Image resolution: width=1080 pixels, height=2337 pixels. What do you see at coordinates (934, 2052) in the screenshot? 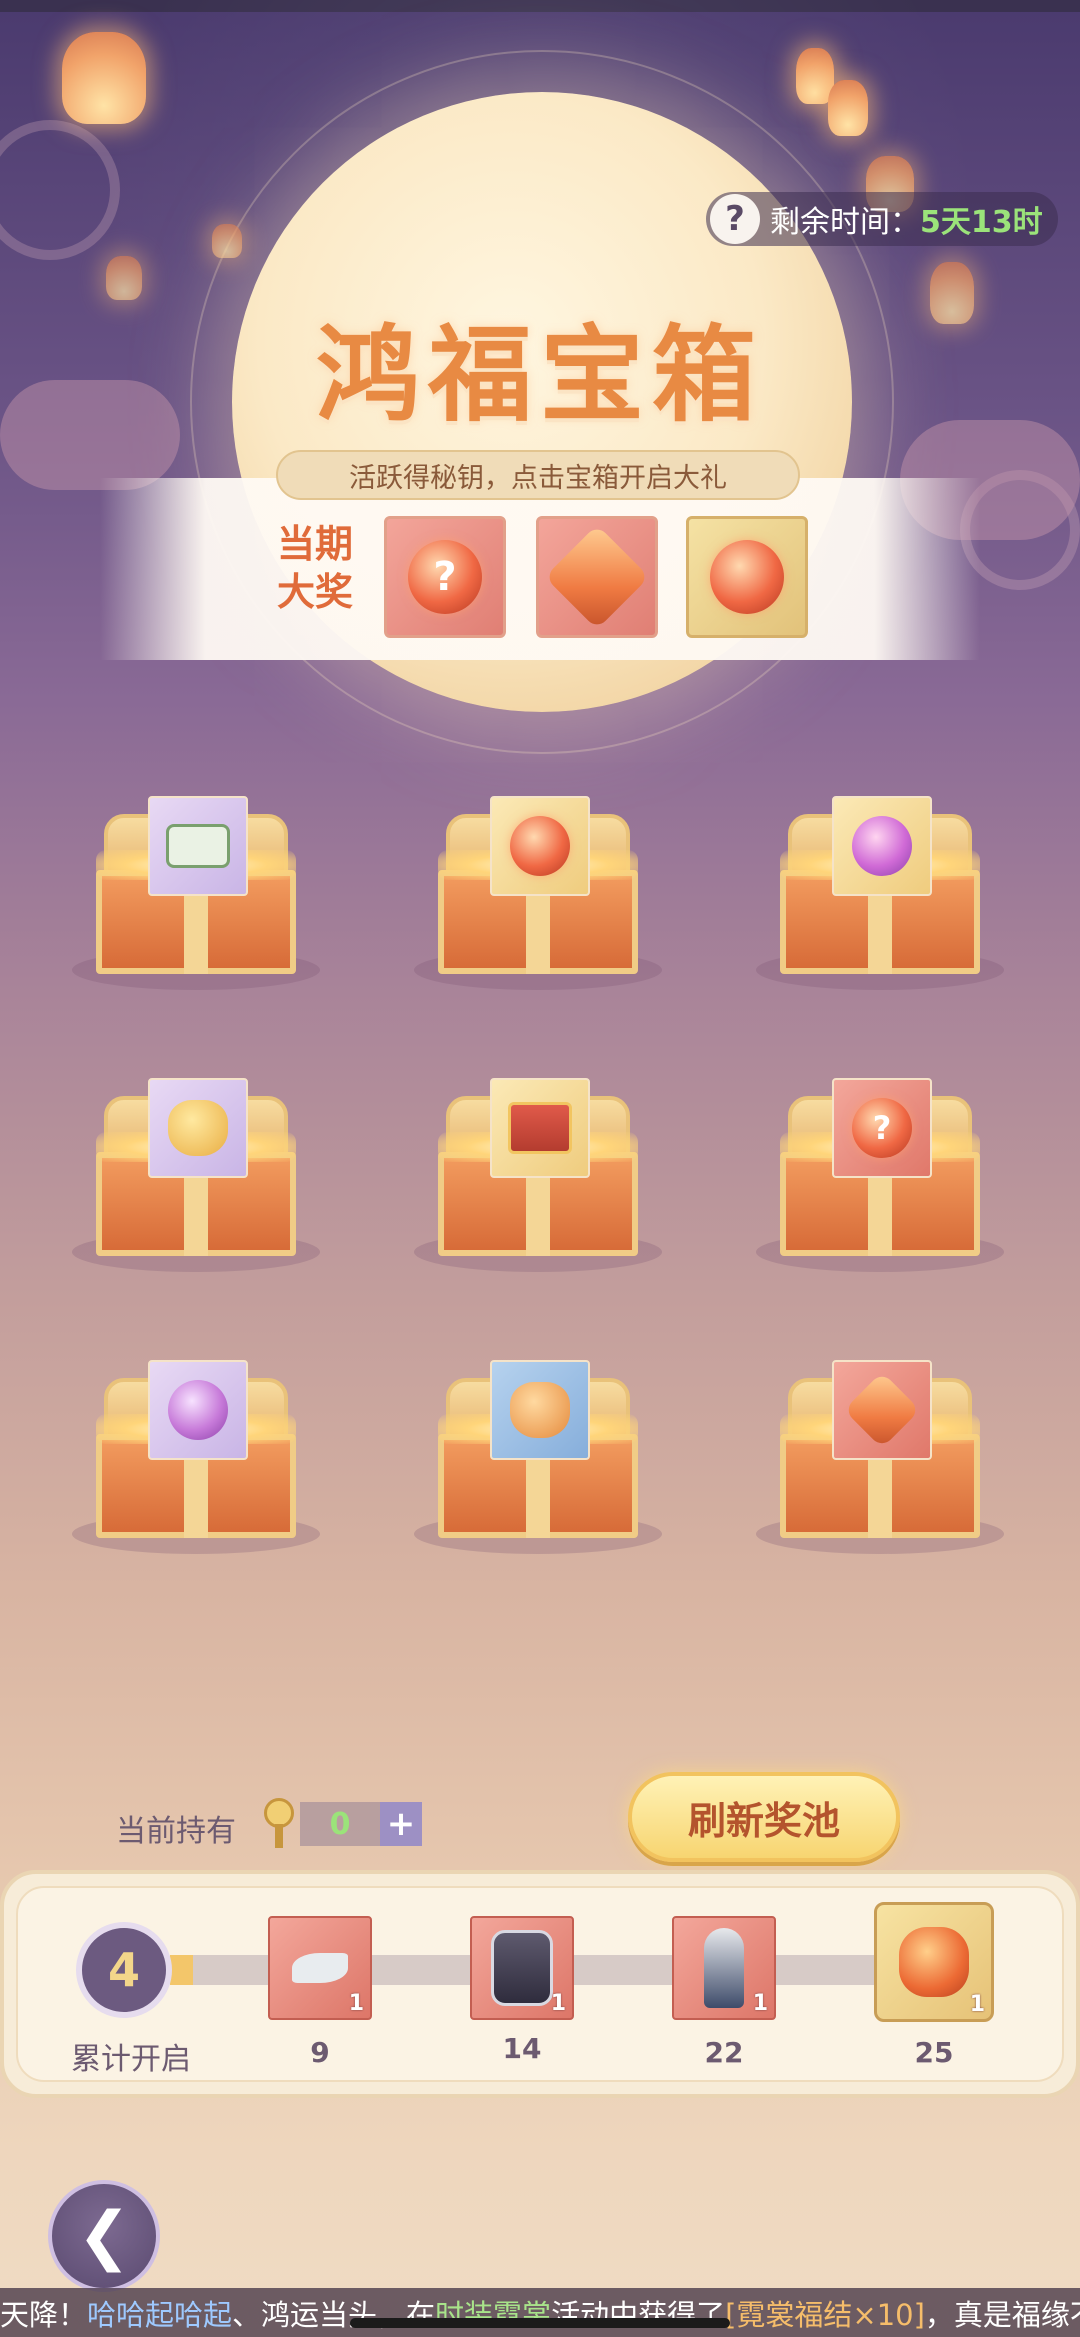
I see `milestone-threshold: 25` at bounding box center [934, 2052].